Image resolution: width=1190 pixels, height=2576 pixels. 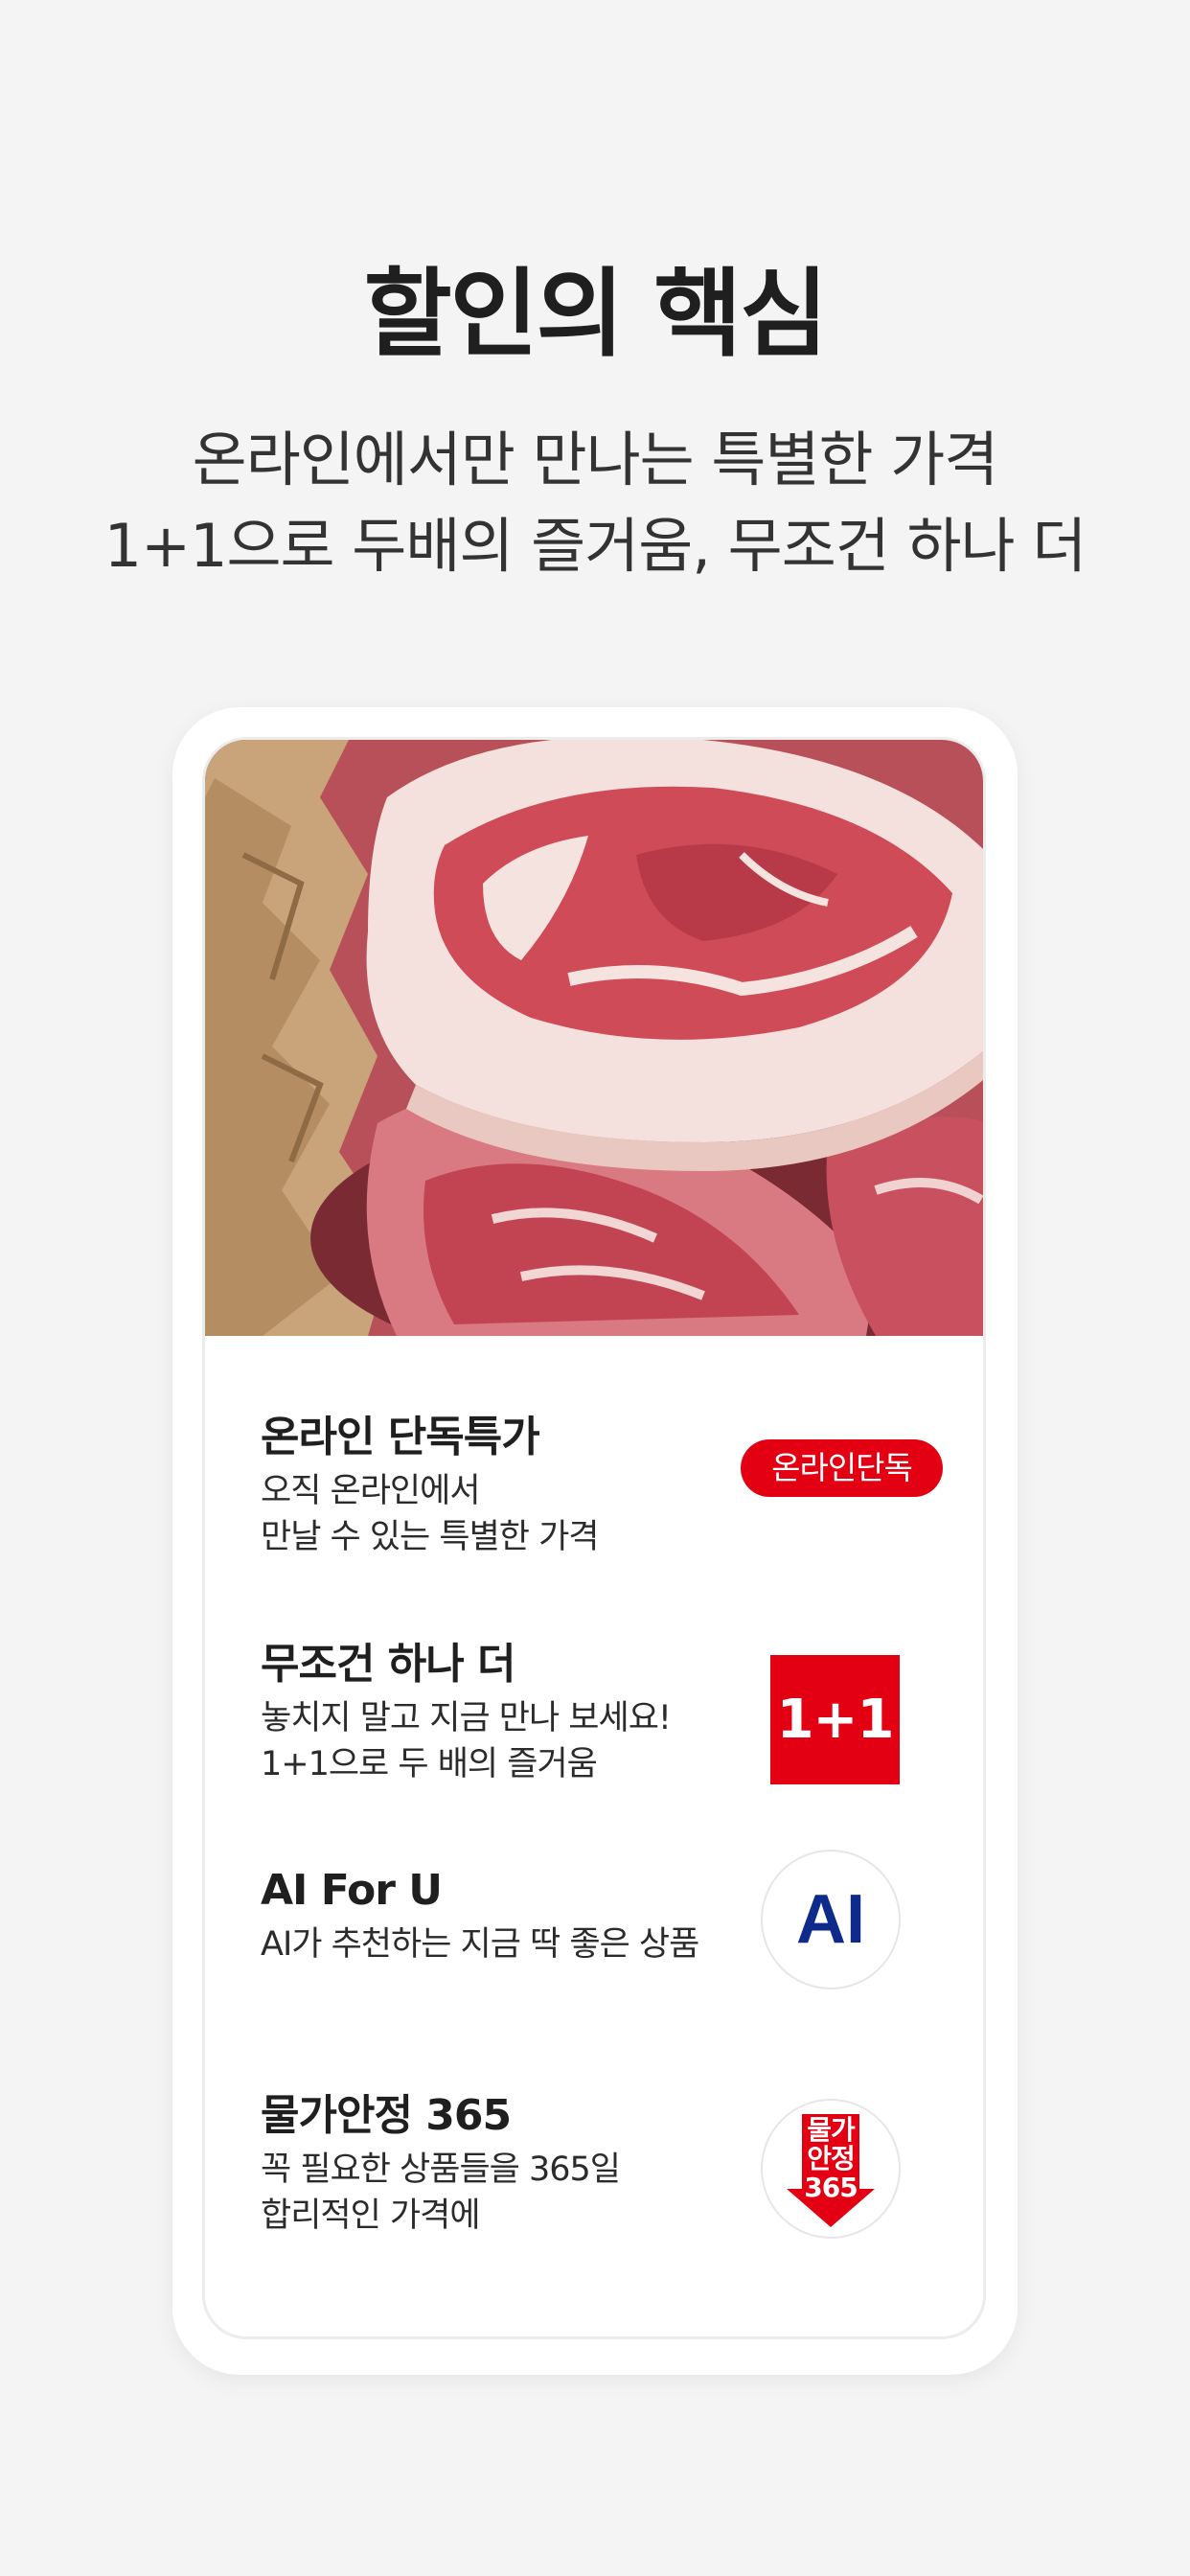 I want to click on price-stability-arrow-icon: 물가 안정 365, so click(x=831, y=2169).